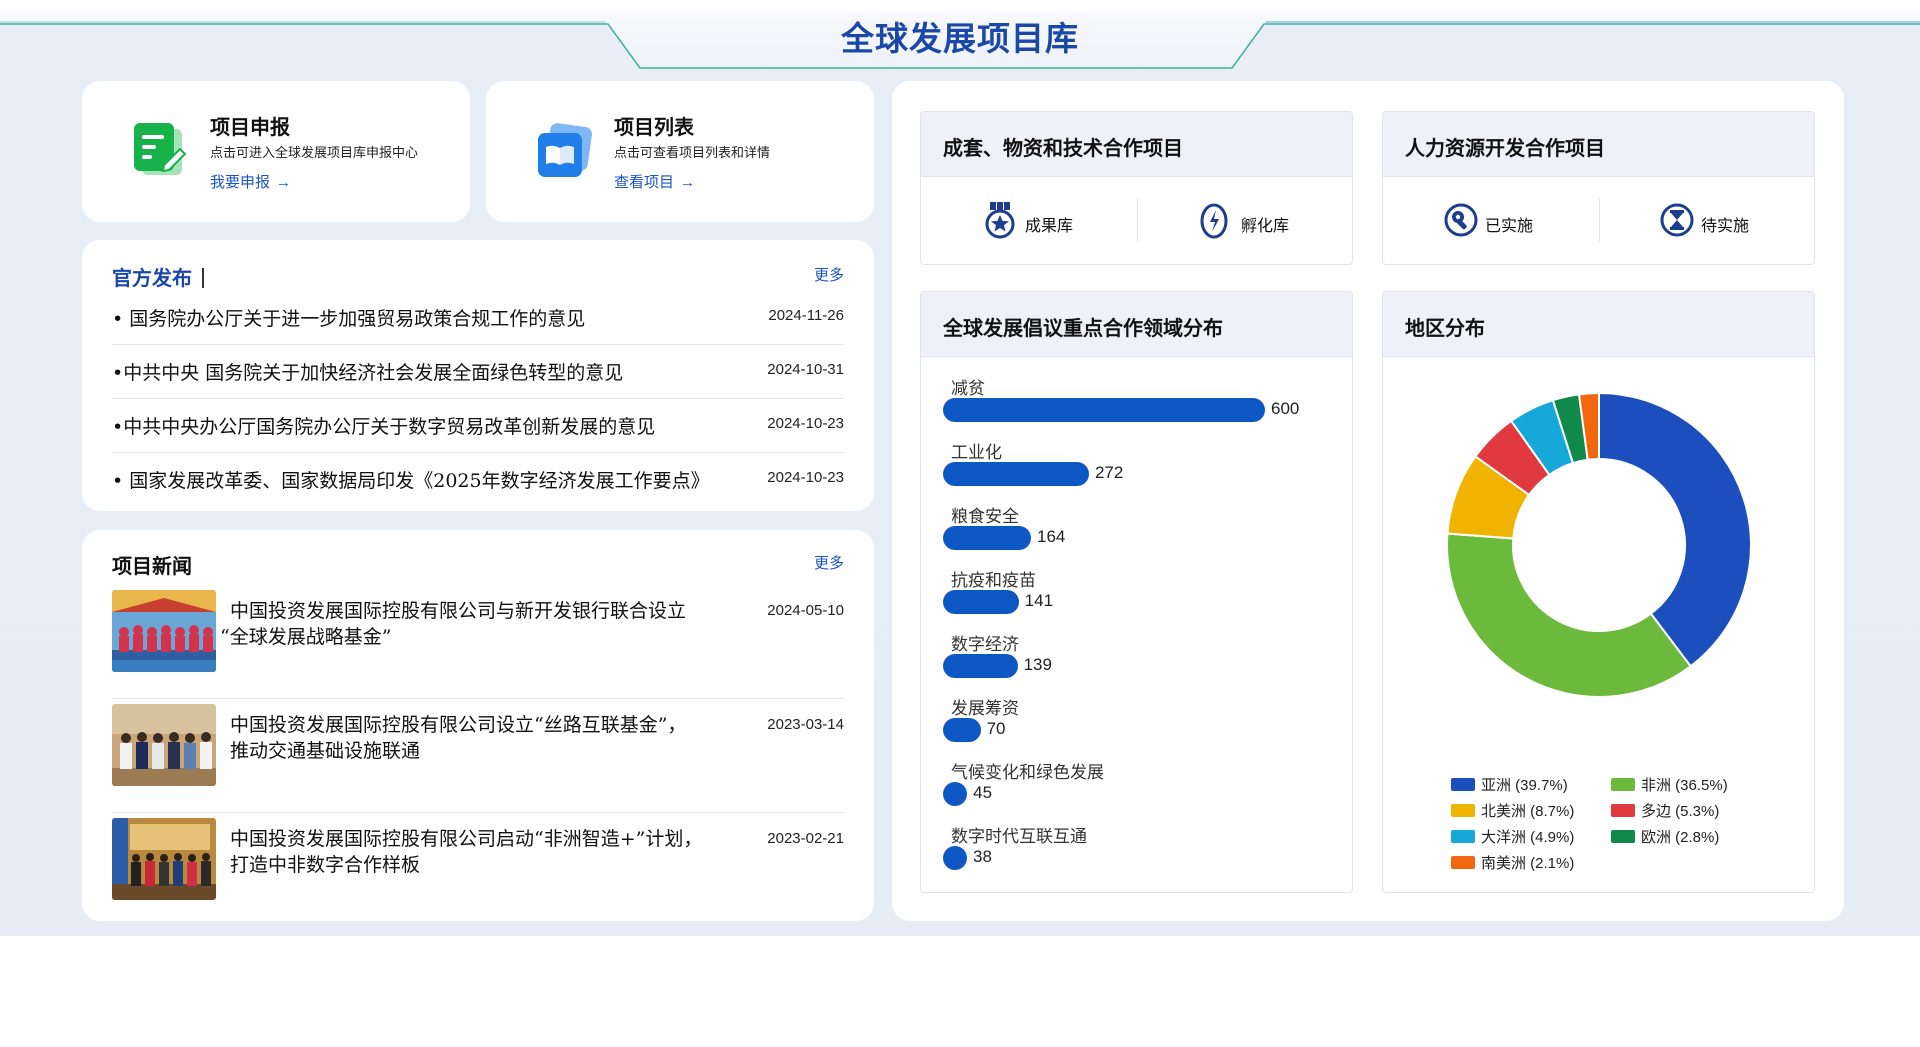 This screenshot has height=1047, width=1920. I want to click on view-projects-link: 查看项目 →, so click(654, 181).